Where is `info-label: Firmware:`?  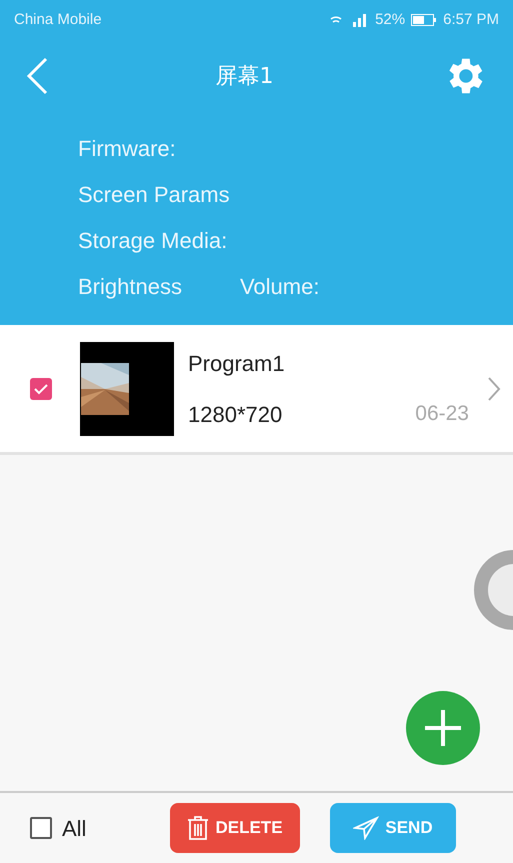 info-label: Firmware: is located at coordinates (127, 149).